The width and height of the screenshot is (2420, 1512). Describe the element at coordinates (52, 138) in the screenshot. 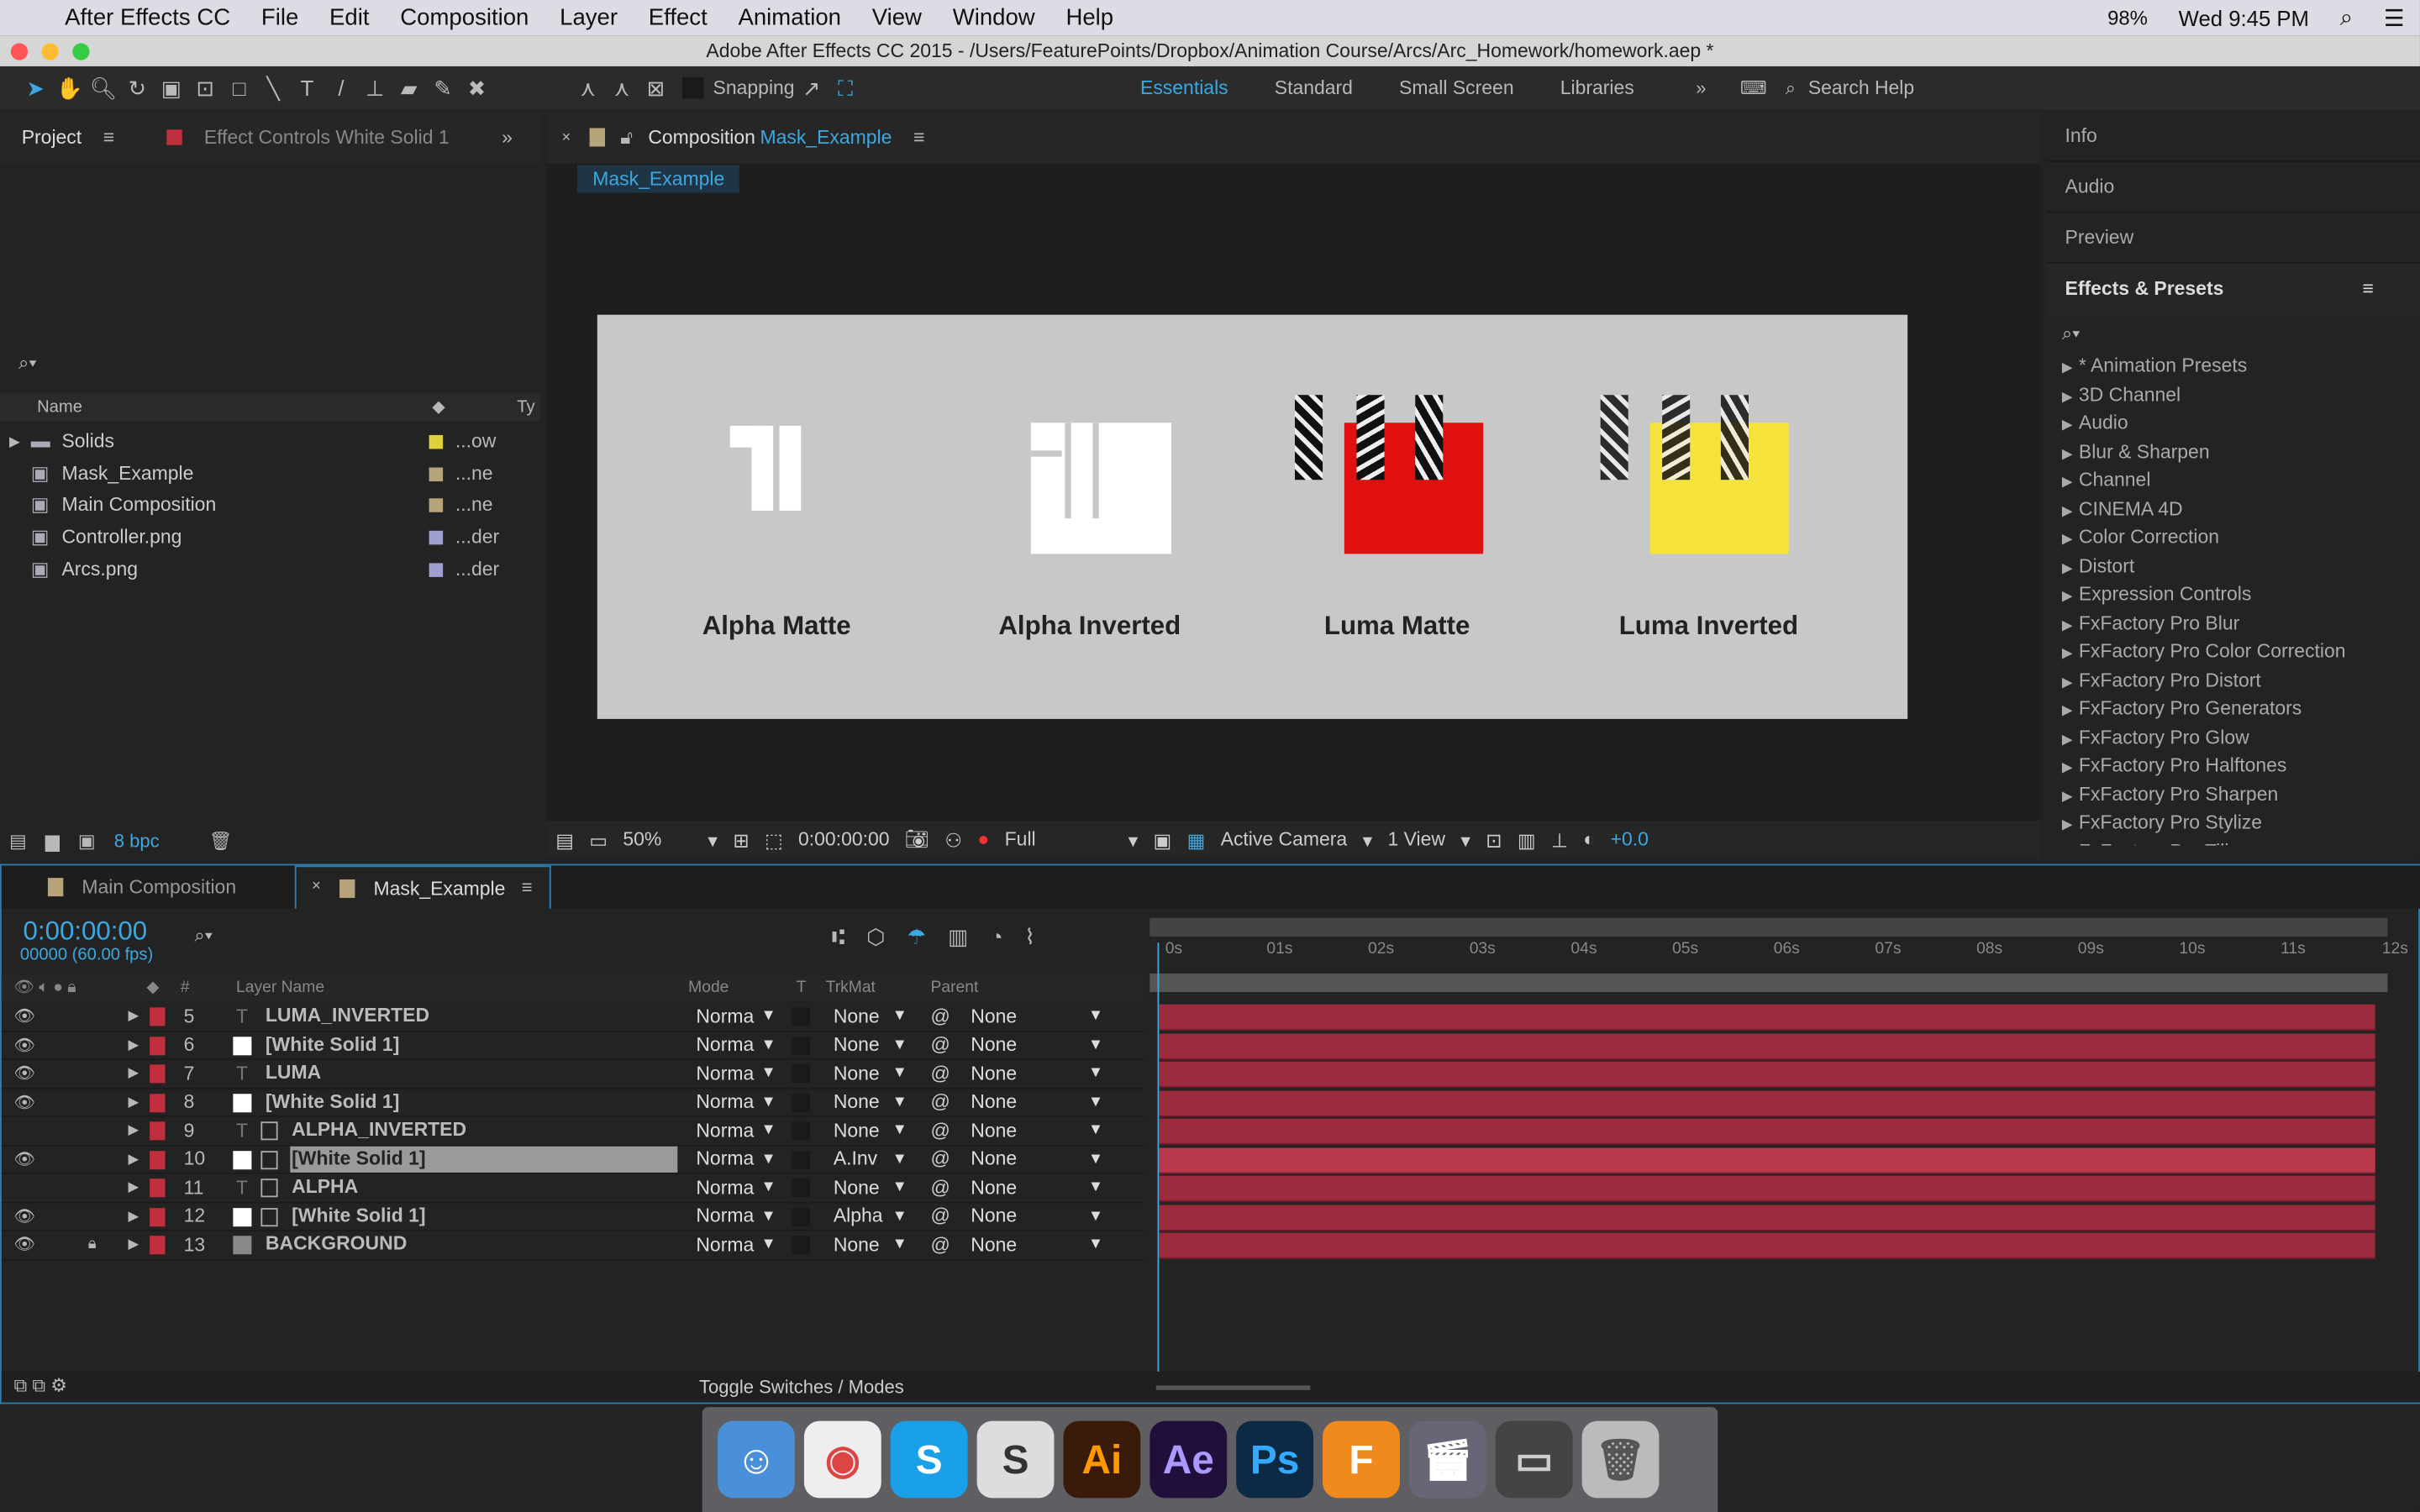

I see `tab-project: Project` at that location.